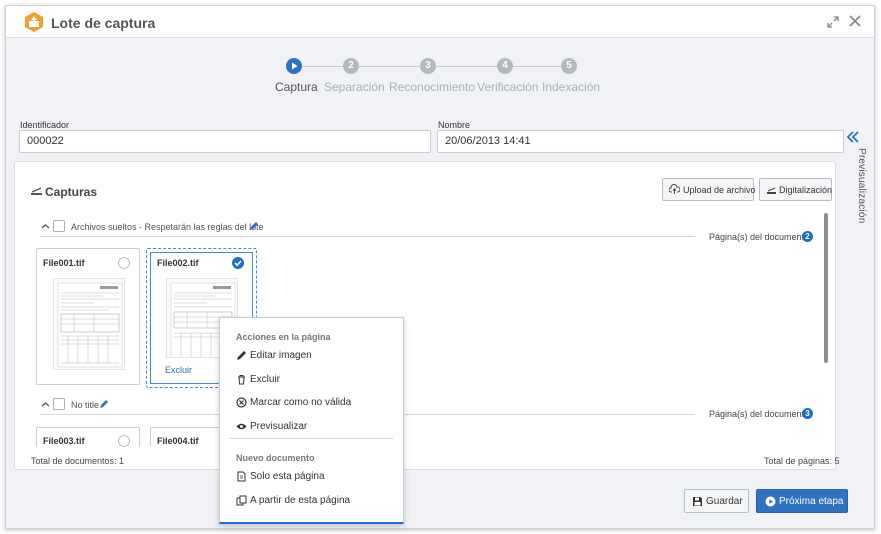 The image size is (881, 534). What do you see at coordinates (294, 66) in the screenshot?
I see `step-1-play-icon` at bounding box center [294, 66].